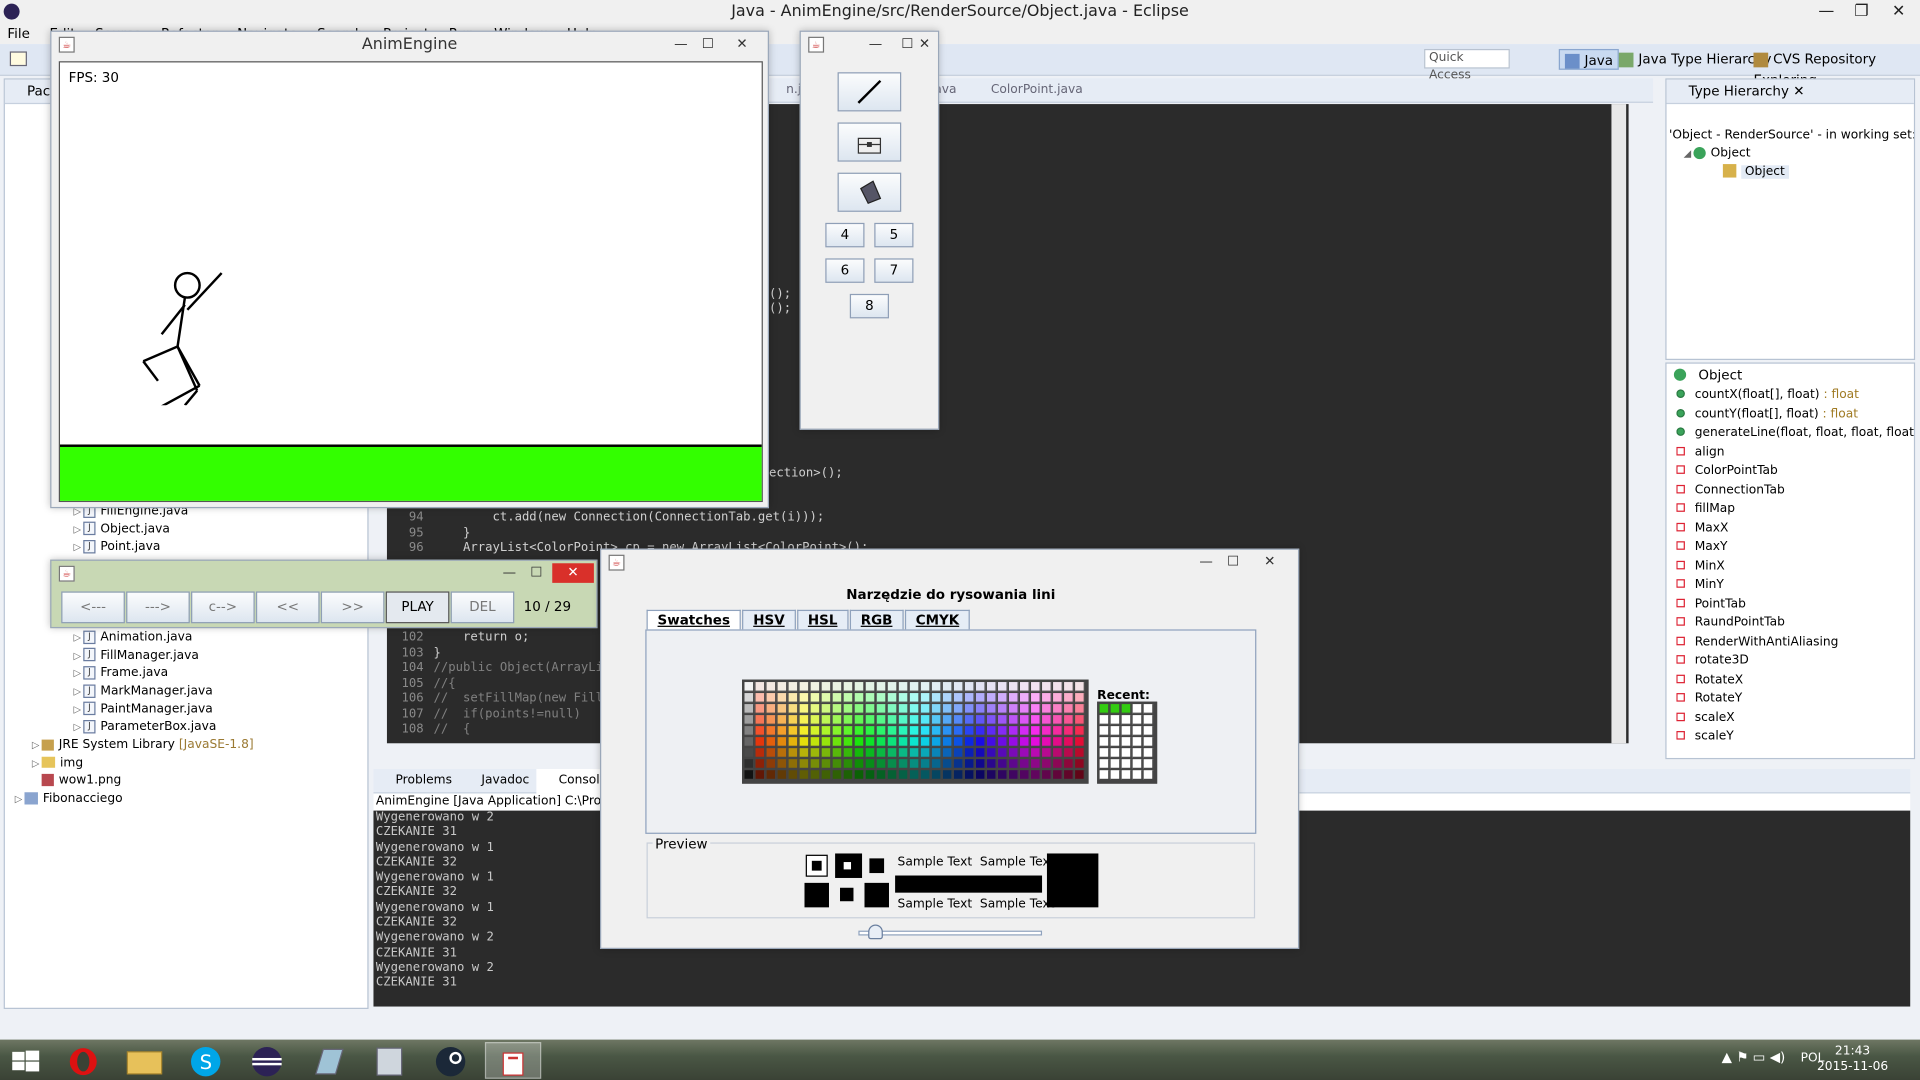  What do you see at coordinates (693, 619) in the screenshot?
I see `tab-swatches: Swatches` at bounding box center [693, 619].